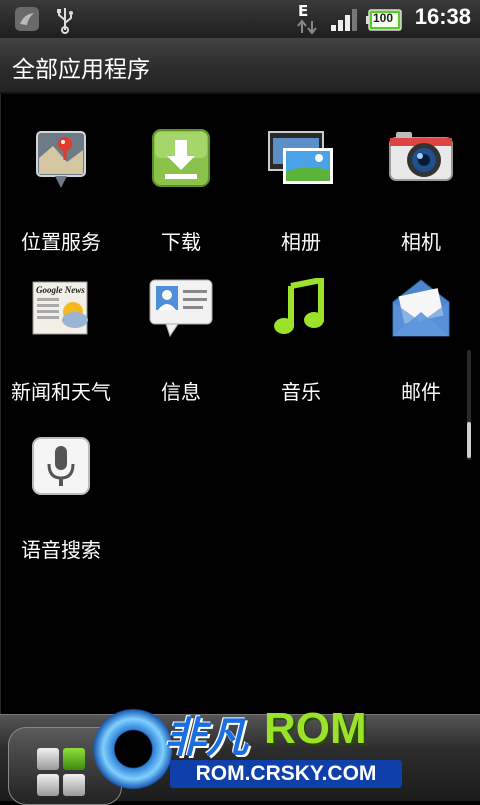 The image size is (480, 805). What do you see at coordinates (181, 392) in the screenshot?
I see `app-label: 信息` at bounding box center [181, 392].